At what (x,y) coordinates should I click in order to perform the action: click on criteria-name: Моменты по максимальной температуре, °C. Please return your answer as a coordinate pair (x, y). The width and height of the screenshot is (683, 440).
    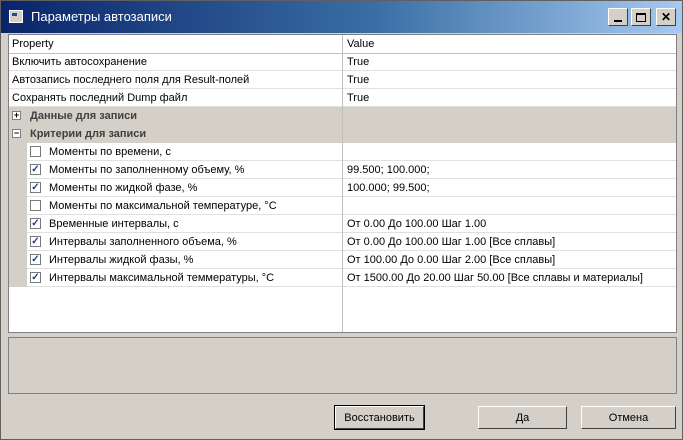
    Looking at the image, I should click on (163, 206).